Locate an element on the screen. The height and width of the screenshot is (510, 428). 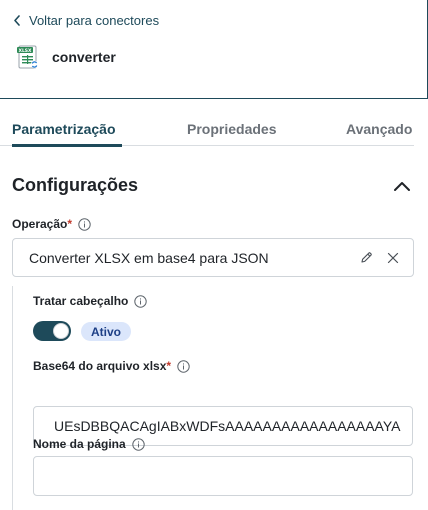
active-tab-indicator is located at coordinates (67, 145).